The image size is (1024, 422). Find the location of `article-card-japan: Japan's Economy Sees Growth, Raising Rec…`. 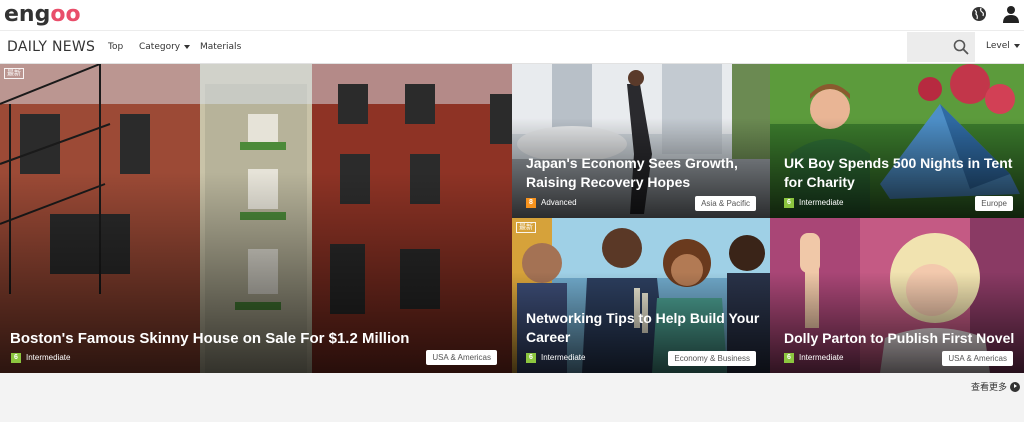

article-card-japan: Japan's Economy Sees Growth, Raising Rec… is located at coordinates (641, 141).